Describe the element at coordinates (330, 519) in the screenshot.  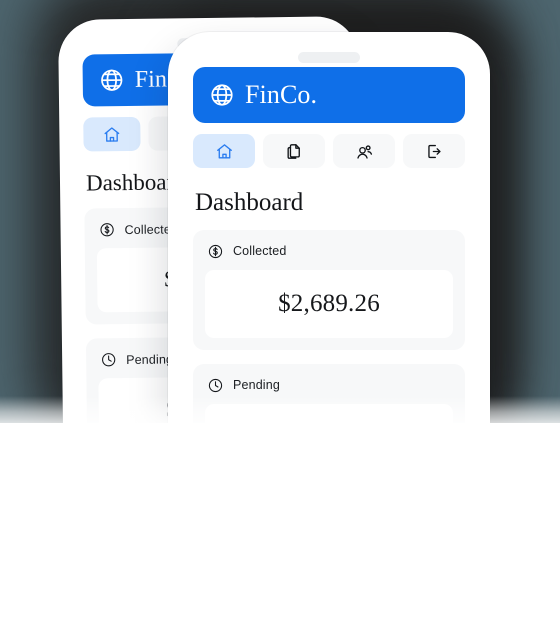
I see `stat-card-header: Invoices` at that location.